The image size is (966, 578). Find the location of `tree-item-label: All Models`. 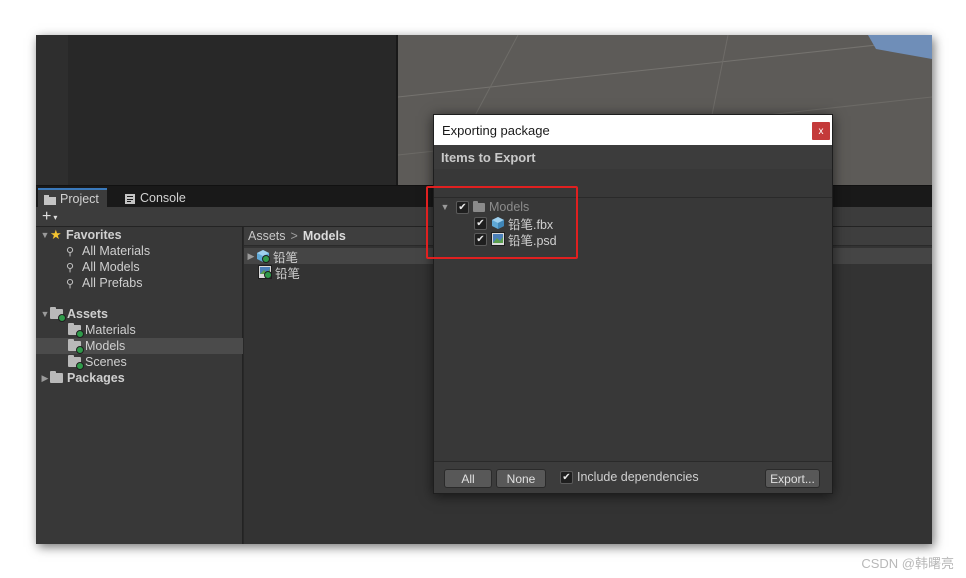

tree-item-label: All Models is located at coordinates (111, 267).